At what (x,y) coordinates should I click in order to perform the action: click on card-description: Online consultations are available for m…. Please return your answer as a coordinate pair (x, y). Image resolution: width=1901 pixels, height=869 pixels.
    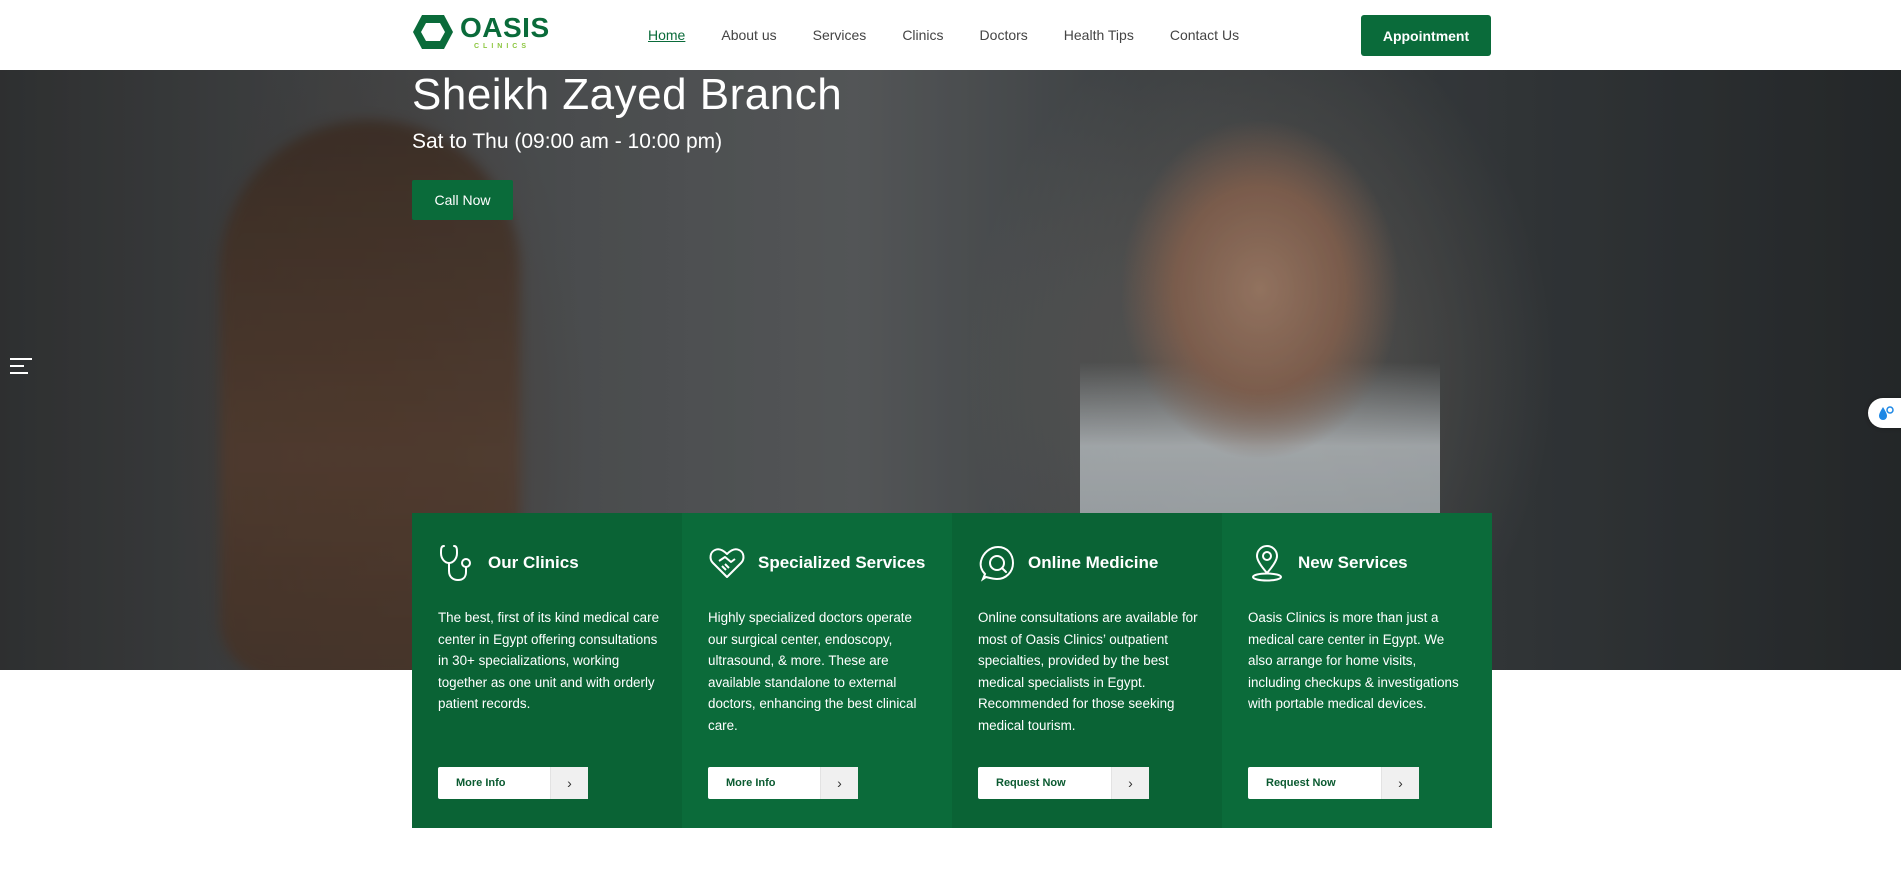
    Looking at the image, I should click on (1088, 671).